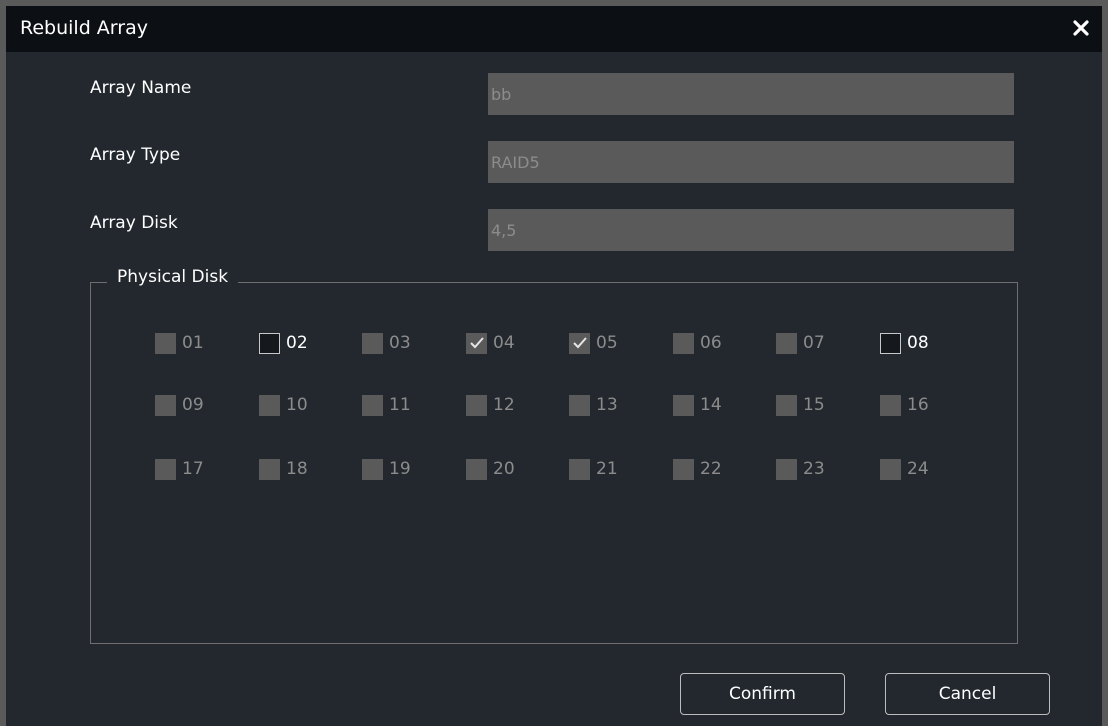 This screenshot has height=726, width=1108. Describe the element at coordinates (918, 343) in the screenshot. I see `disk-number: 08` at that location.